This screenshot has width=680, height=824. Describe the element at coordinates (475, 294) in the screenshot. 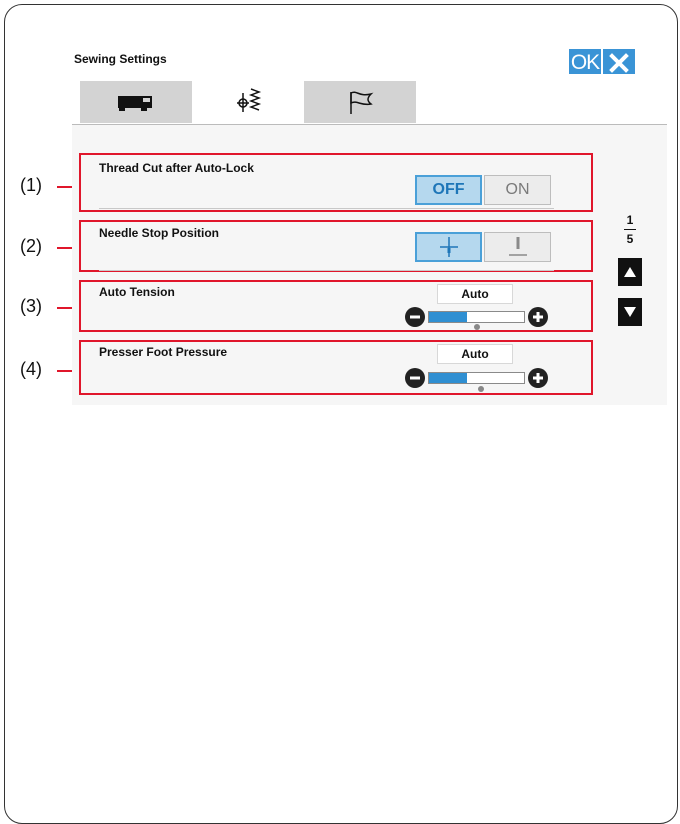

I see `auto-tension-value: Auto` at that location.